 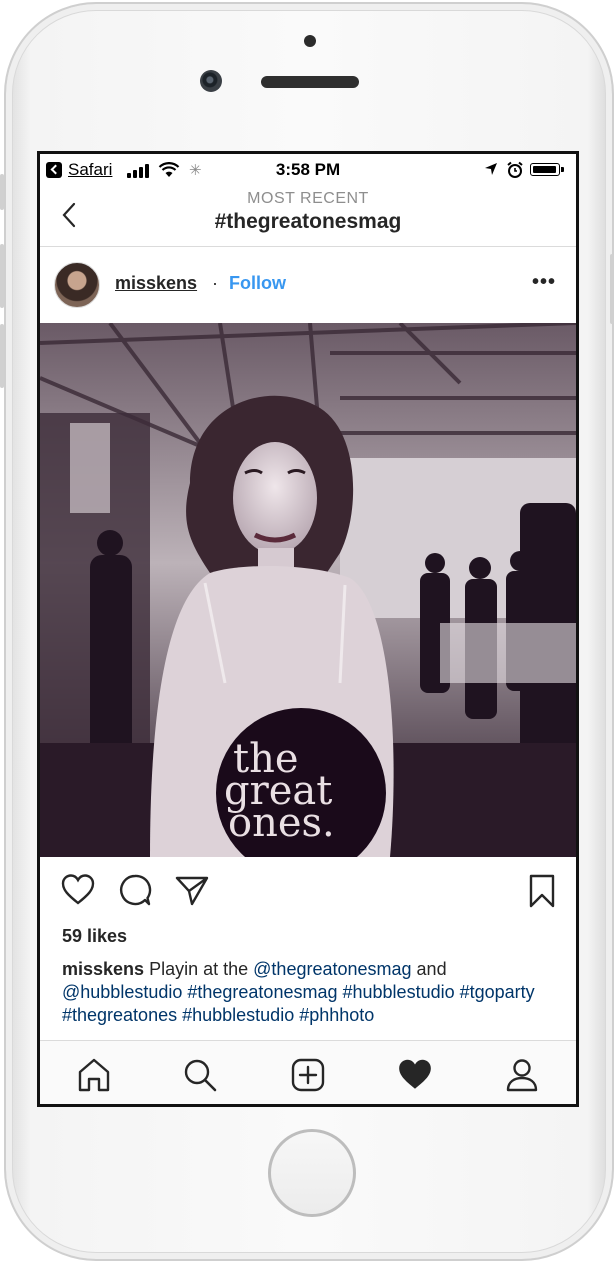 What do you see at coordinates (2, 356) in the screenshot?
I see `volume-down-button` at bounding box center [2, 356].